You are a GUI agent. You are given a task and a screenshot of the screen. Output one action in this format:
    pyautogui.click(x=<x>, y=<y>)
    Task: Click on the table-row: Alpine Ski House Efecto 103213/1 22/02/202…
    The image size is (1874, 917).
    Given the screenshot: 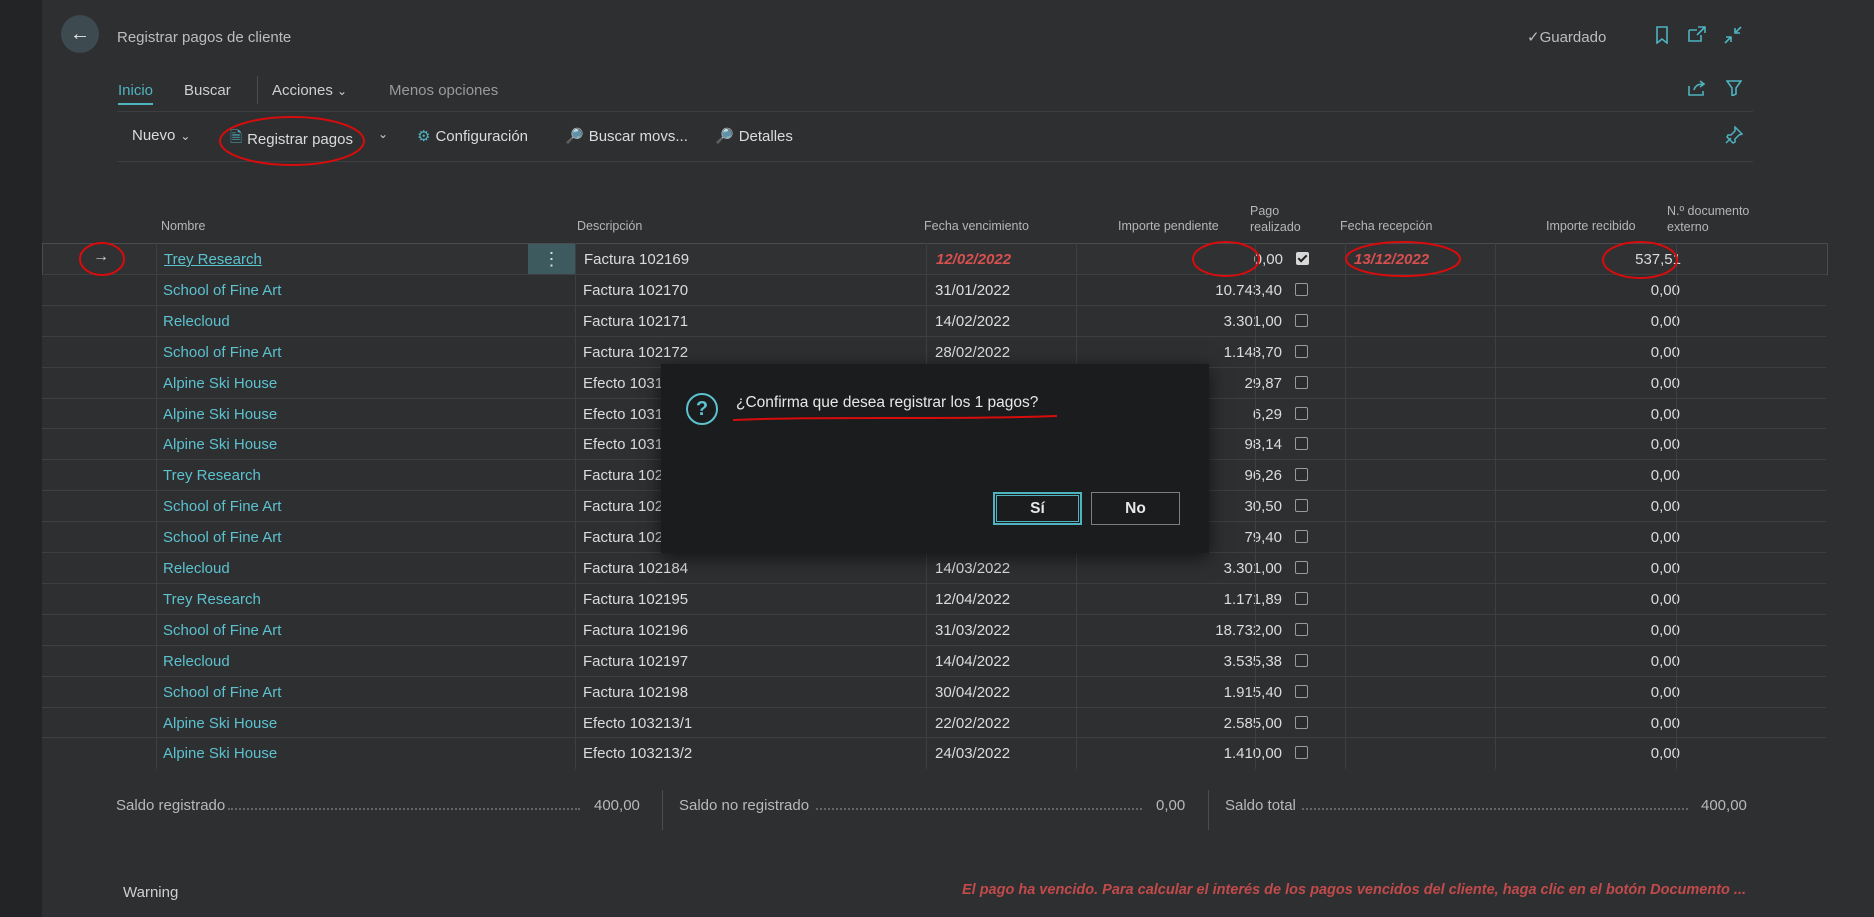 What is the action you would take?
    pyautogui.click(x=934, y=722)
    